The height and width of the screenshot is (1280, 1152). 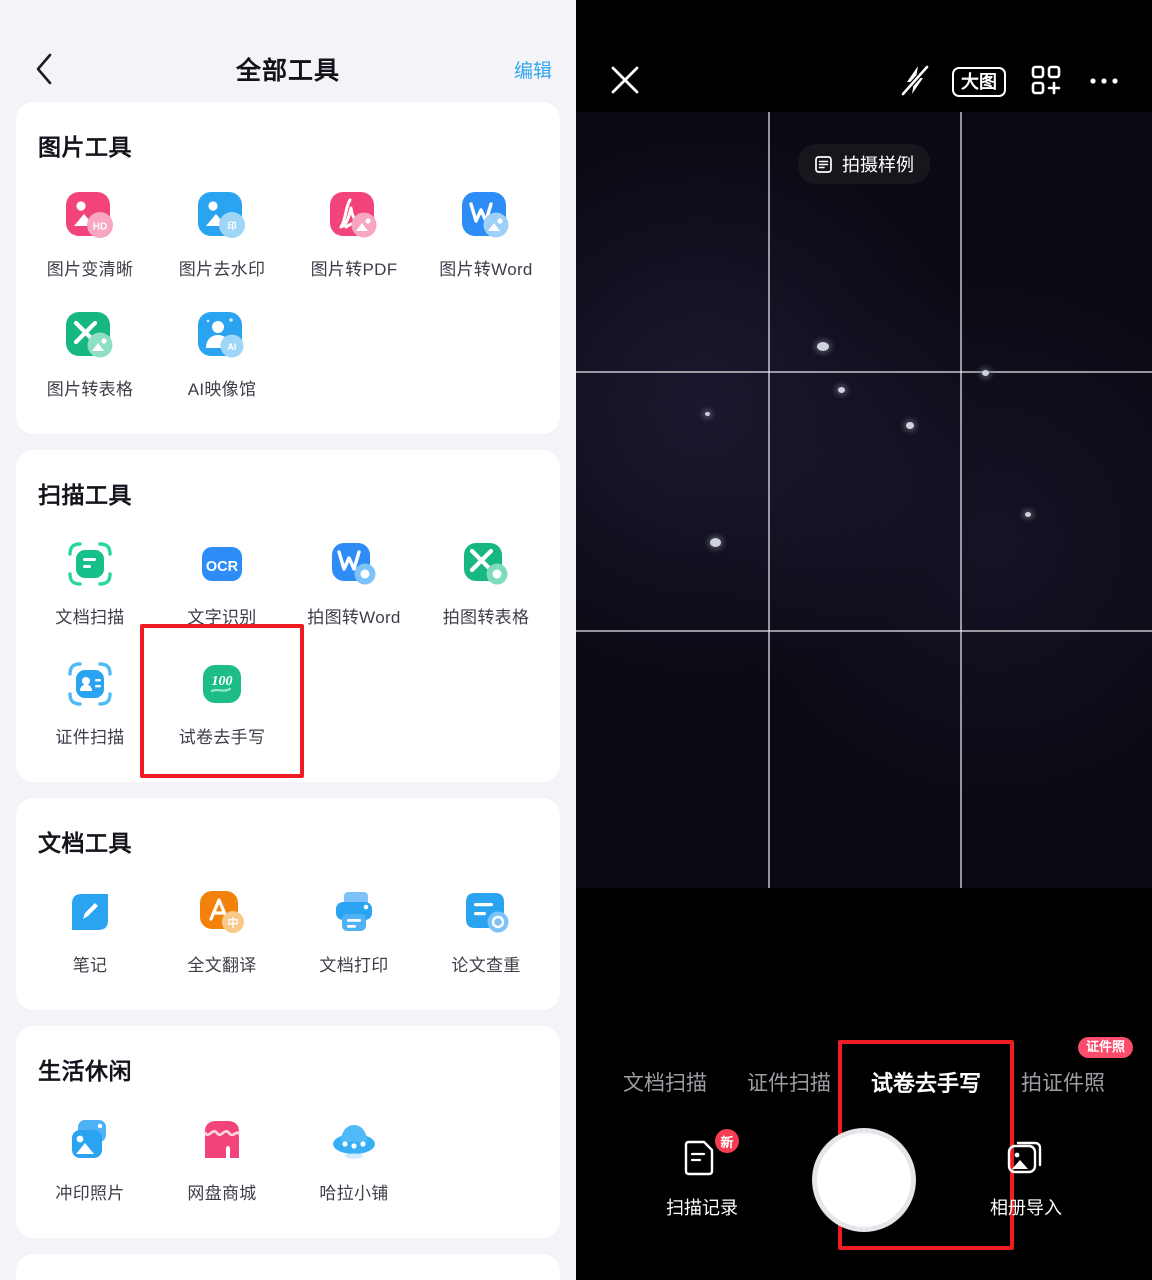 I want to click on mode-tab-id-photo: 拍证件照 证件照, so click(x=1074, y=1069).